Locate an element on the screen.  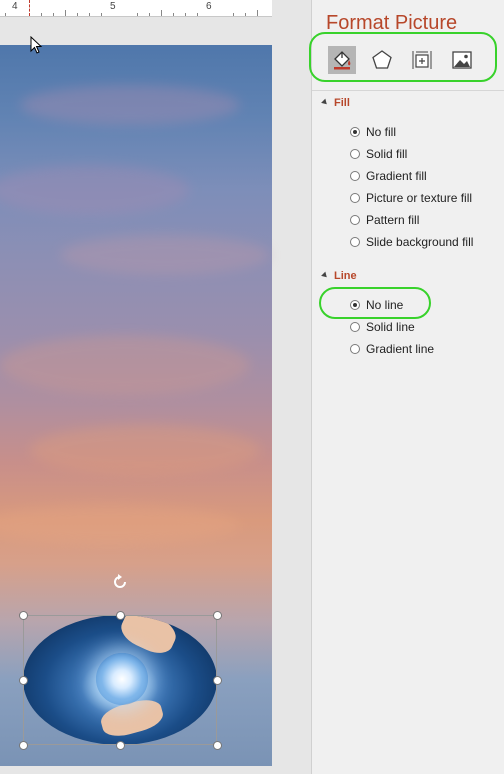
picture-icon is located at coordinates (462, 60).